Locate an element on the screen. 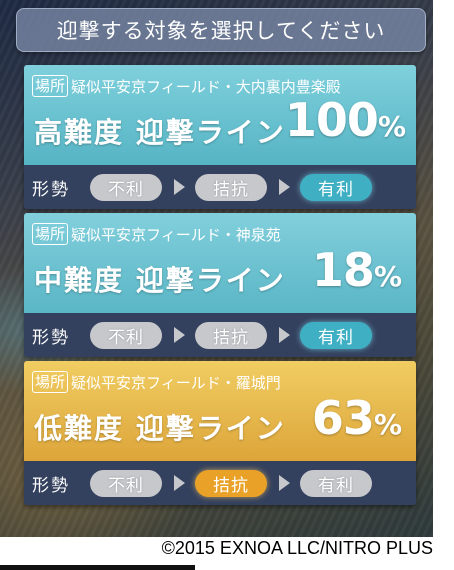 This screenshot has height=570, width=454. copyright-text: ©2015 EXNOA LLC/NITRO PLUS is located at coordinates (297, 548).